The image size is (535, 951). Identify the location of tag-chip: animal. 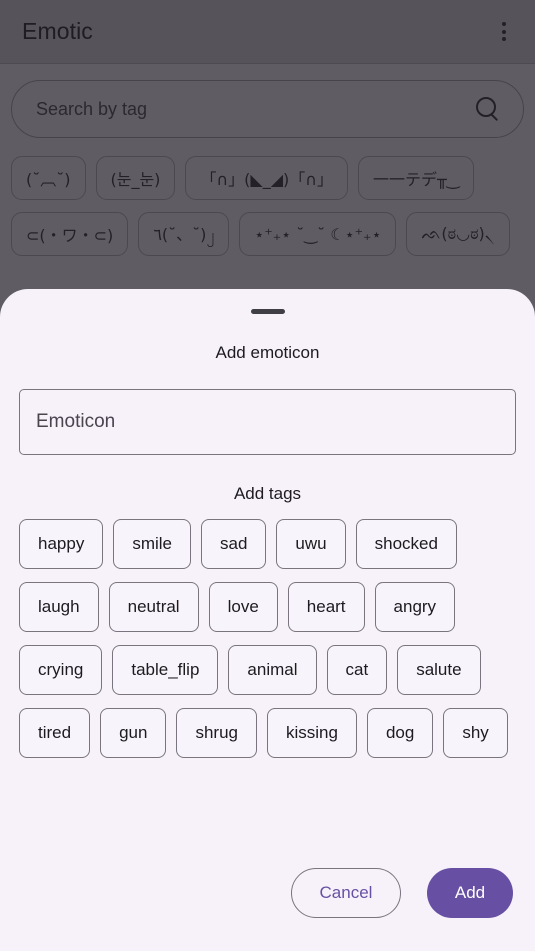
(272, 670).